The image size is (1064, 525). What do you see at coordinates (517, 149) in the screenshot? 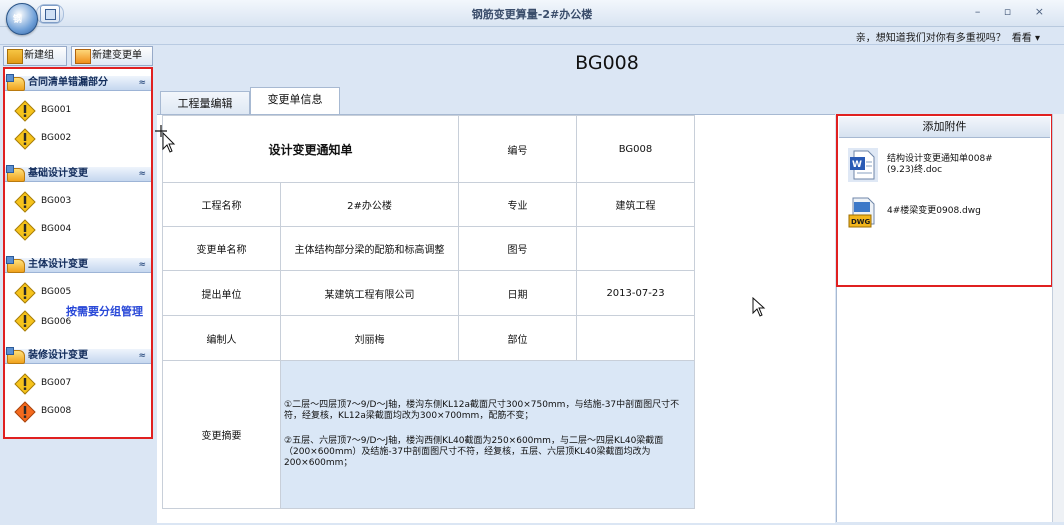
I see `number-label: 编号` at bounding box center [517, 149].